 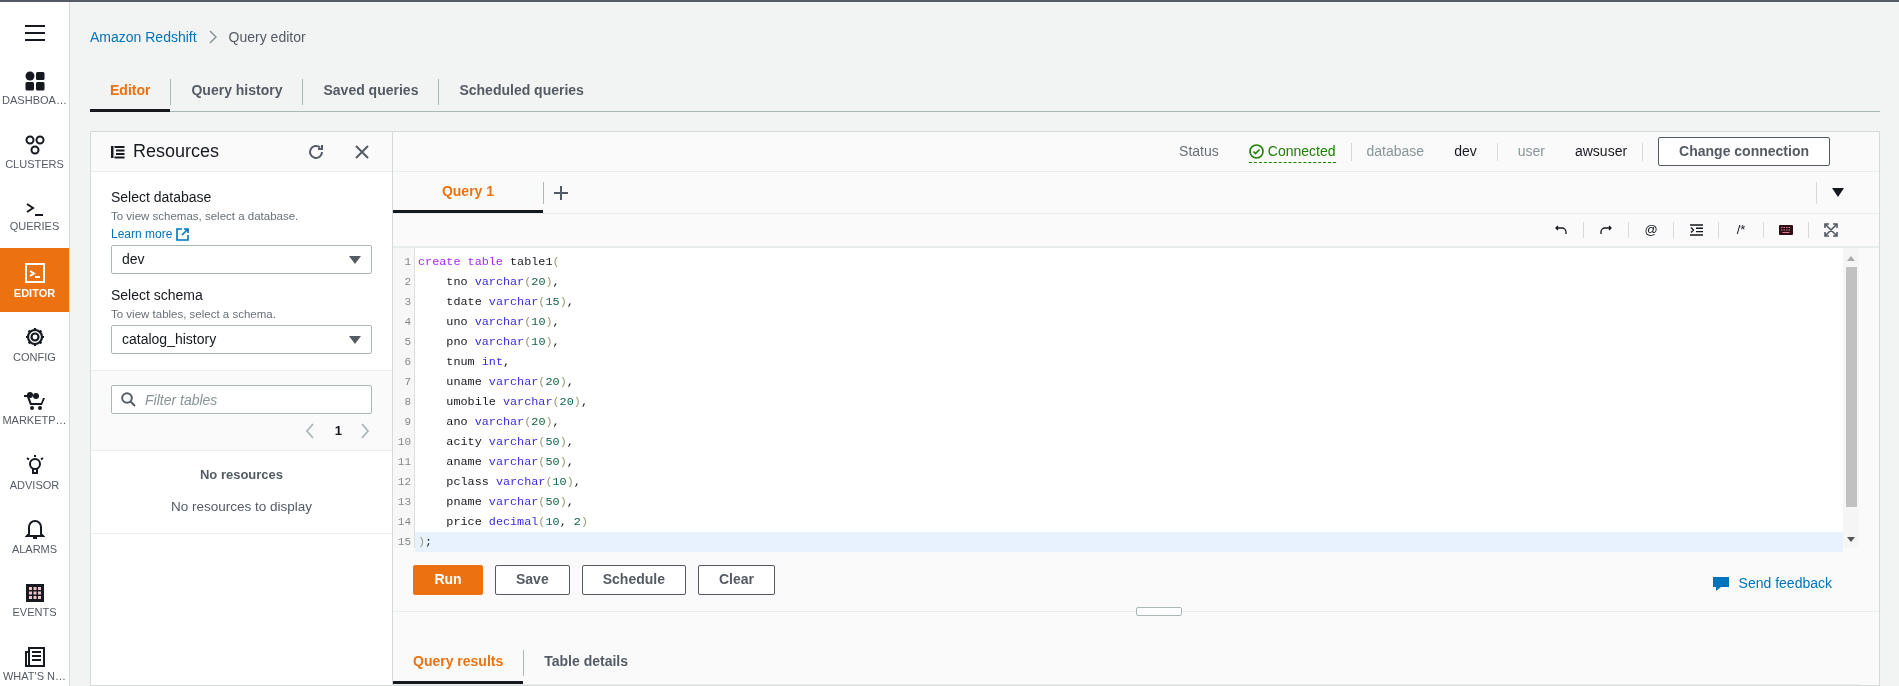 I want to click on breadcrumb-current: Query editor, so click(x=267, y=37).